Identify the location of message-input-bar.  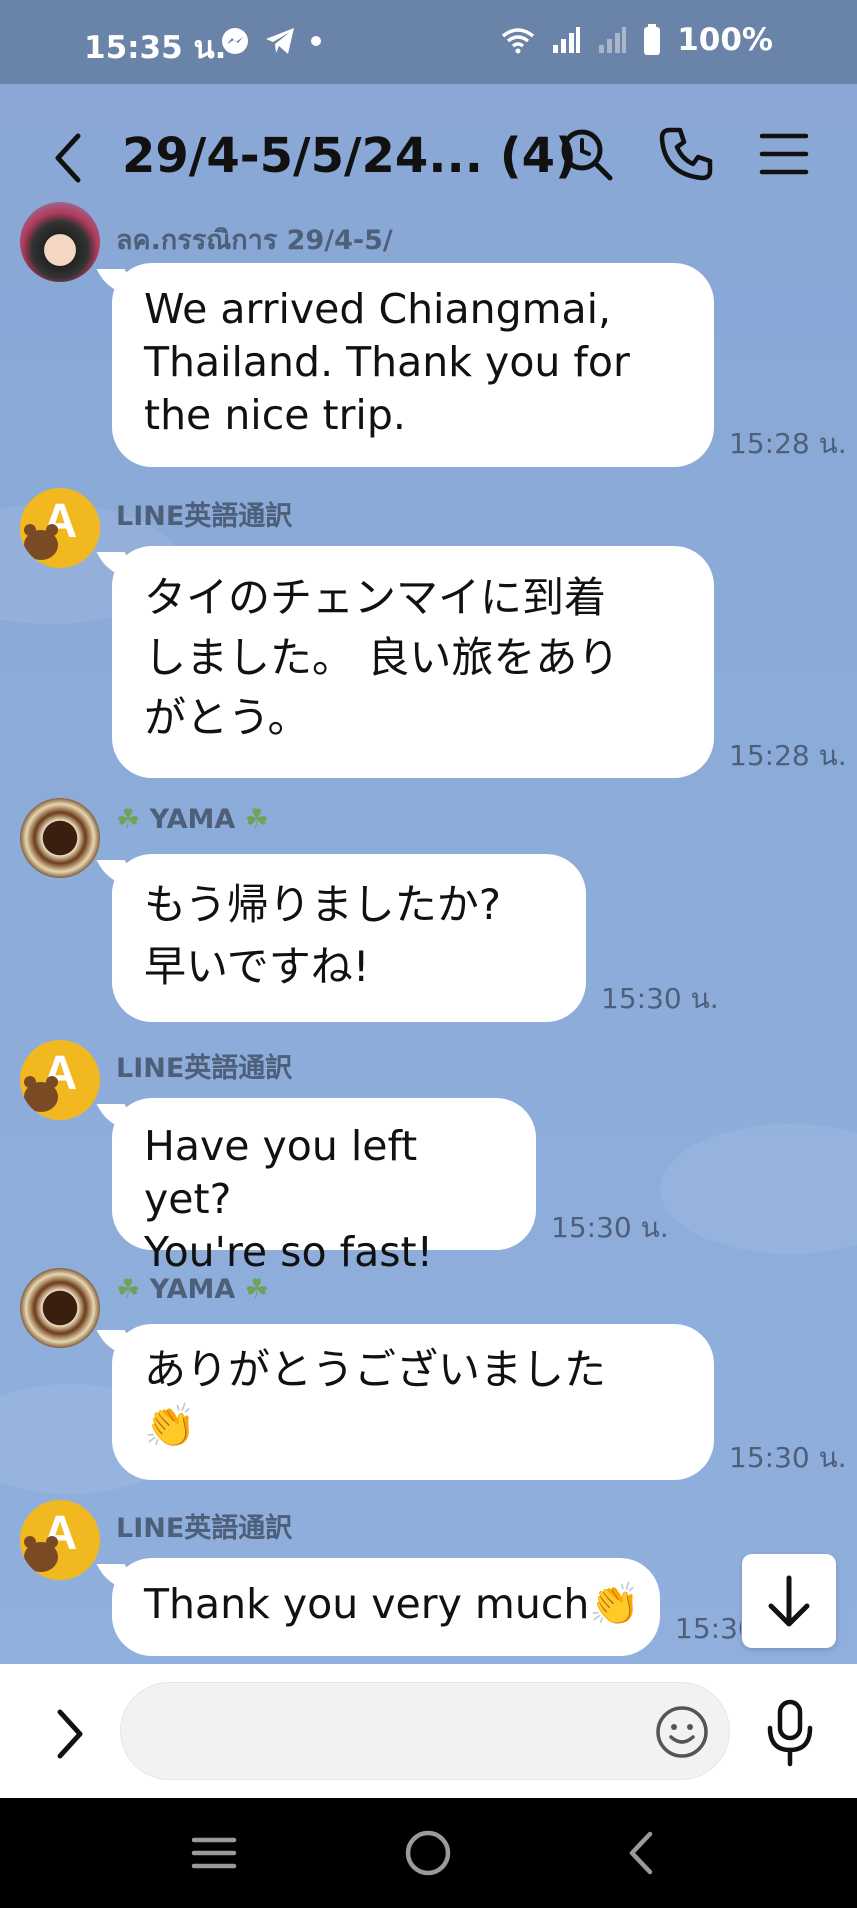
(428, 1731).